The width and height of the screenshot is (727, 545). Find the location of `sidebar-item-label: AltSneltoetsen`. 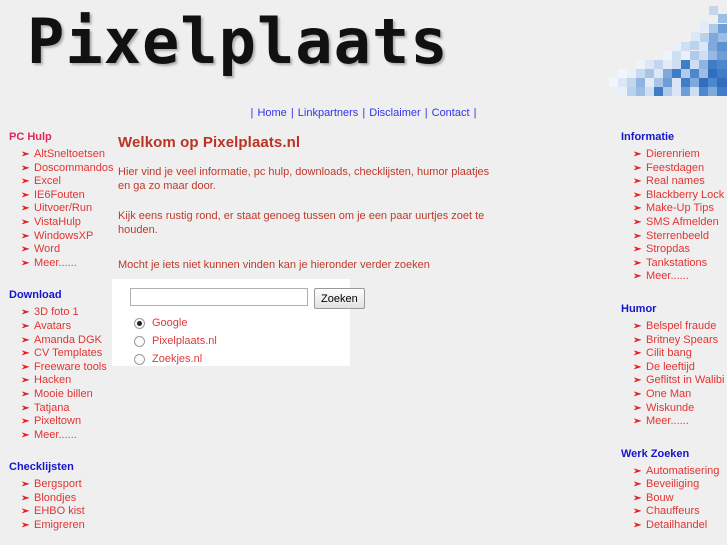

sidebar-item-label: AltSneltoetsen is located at coordinates (69, 154).